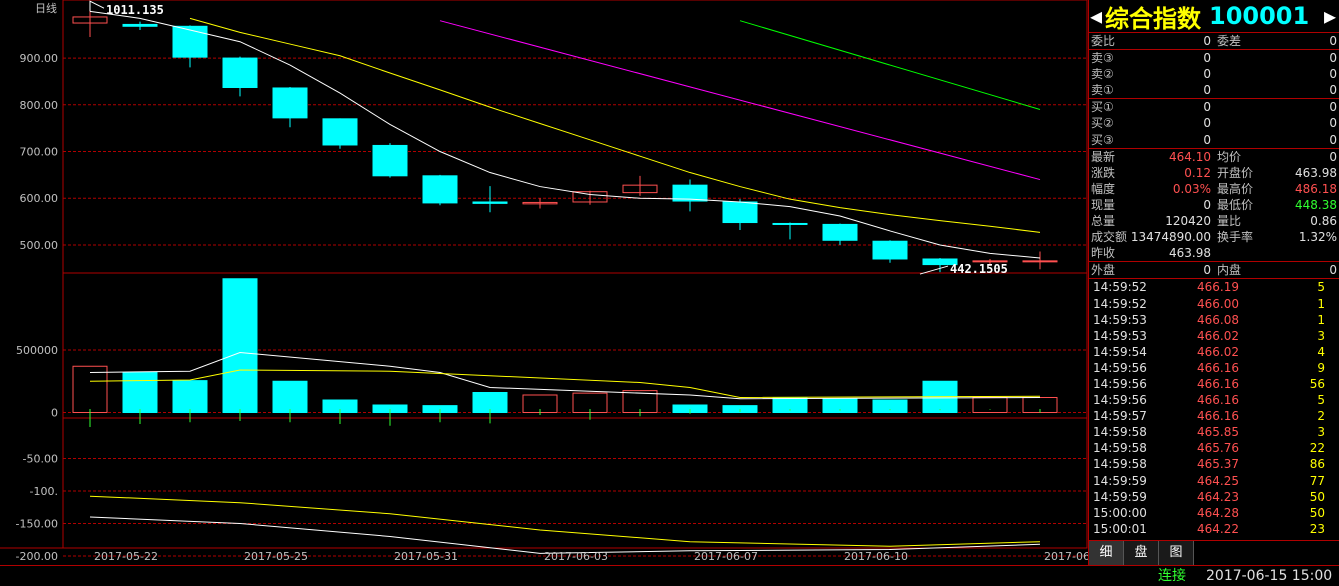  I want to click on sell-level-row: 卖② 0 0, so click(1214, 74).